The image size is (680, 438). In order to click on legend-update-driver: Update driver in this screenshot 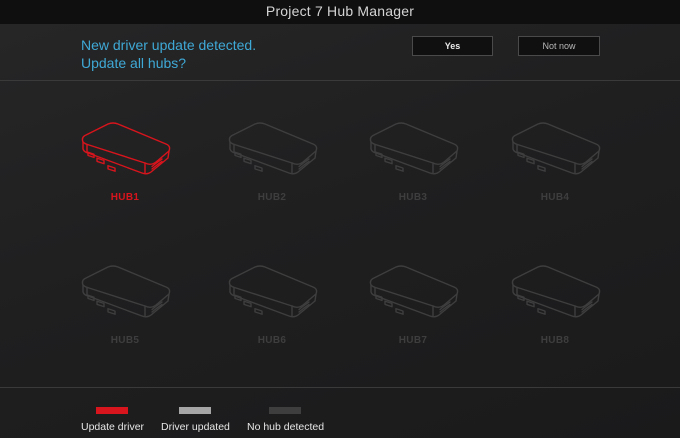, I will do `click(121, 422)`.